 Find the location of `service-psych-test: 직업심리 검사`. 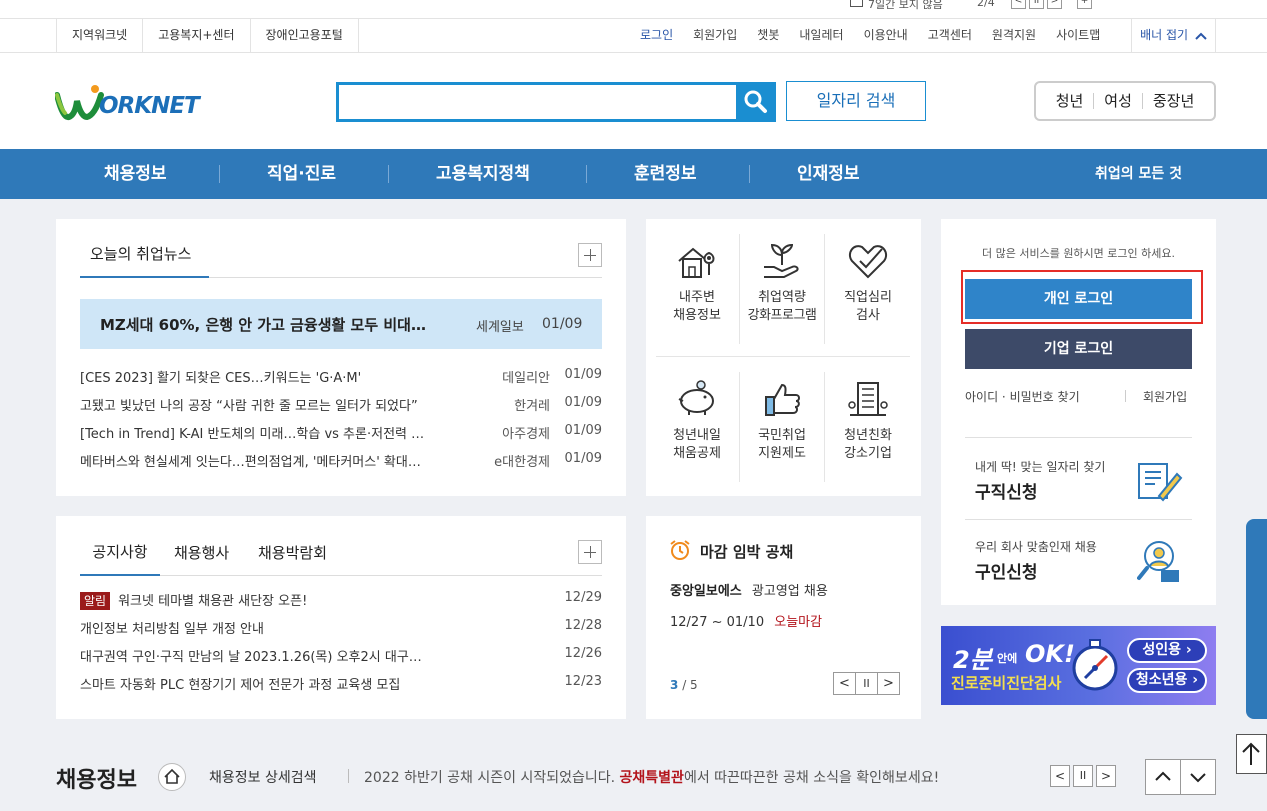

service-psych-test: 직업심리 검사 is located at coordinates (868, 283).